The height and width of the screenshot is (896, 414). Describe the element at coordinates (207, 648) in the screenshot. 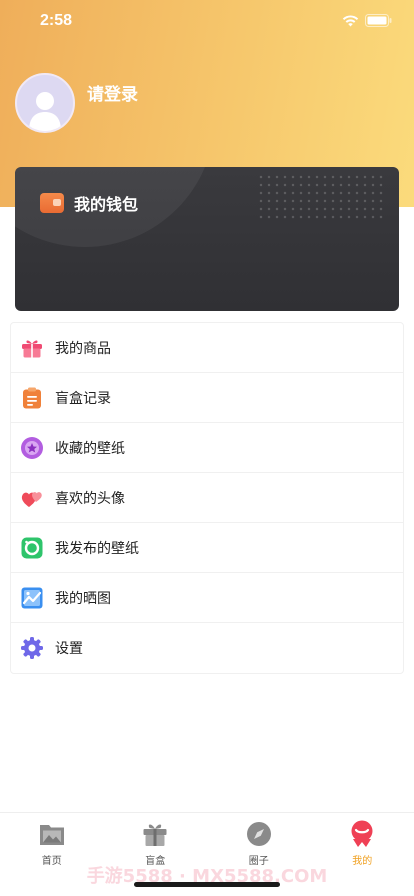

I see `menu-item-settings: 设置` at that location.